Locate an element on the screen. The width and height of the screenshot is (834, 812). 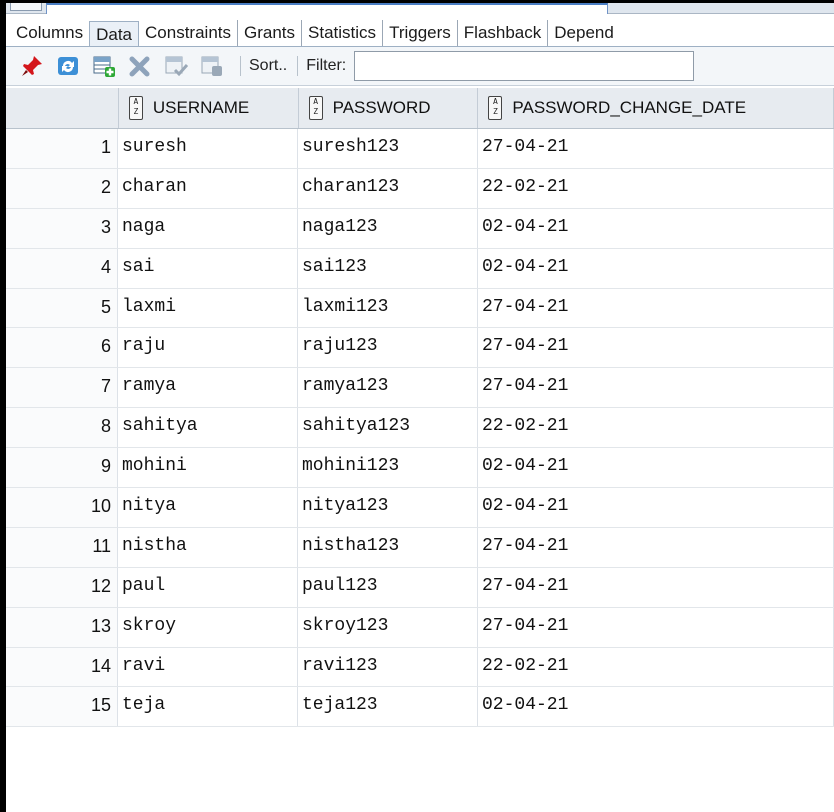
tab-statistics: Statistics is located at coordinates (341, 33).